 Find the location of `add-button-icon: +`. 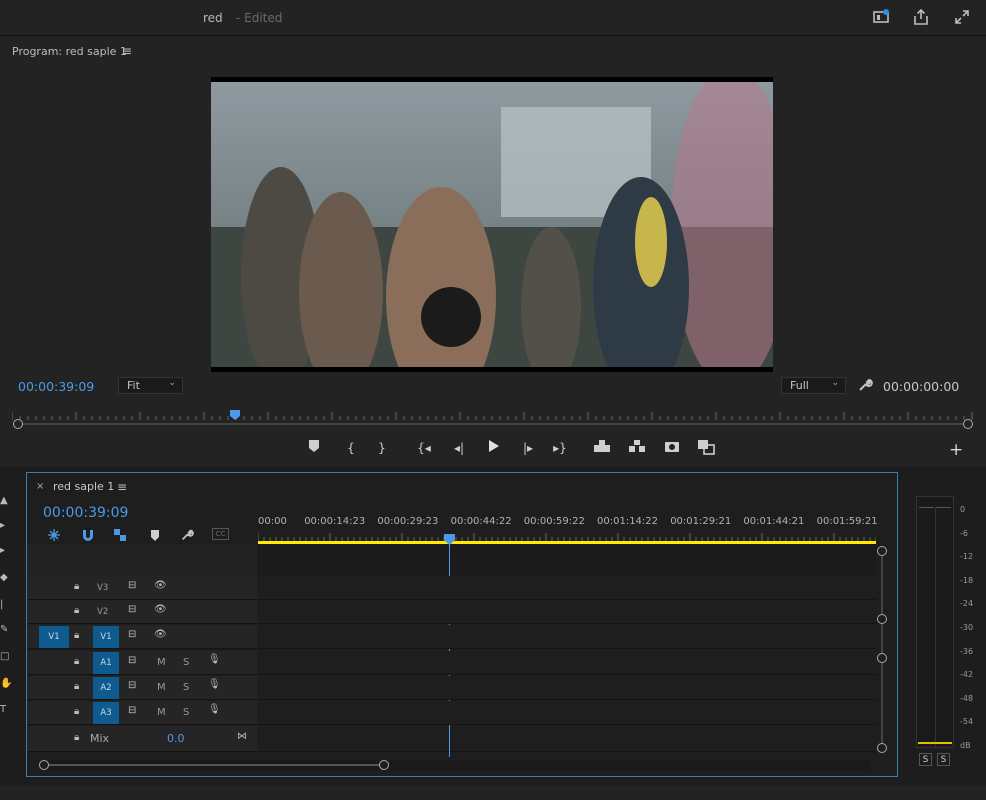

add-button-icon: + is located at coordinates (956, 450).